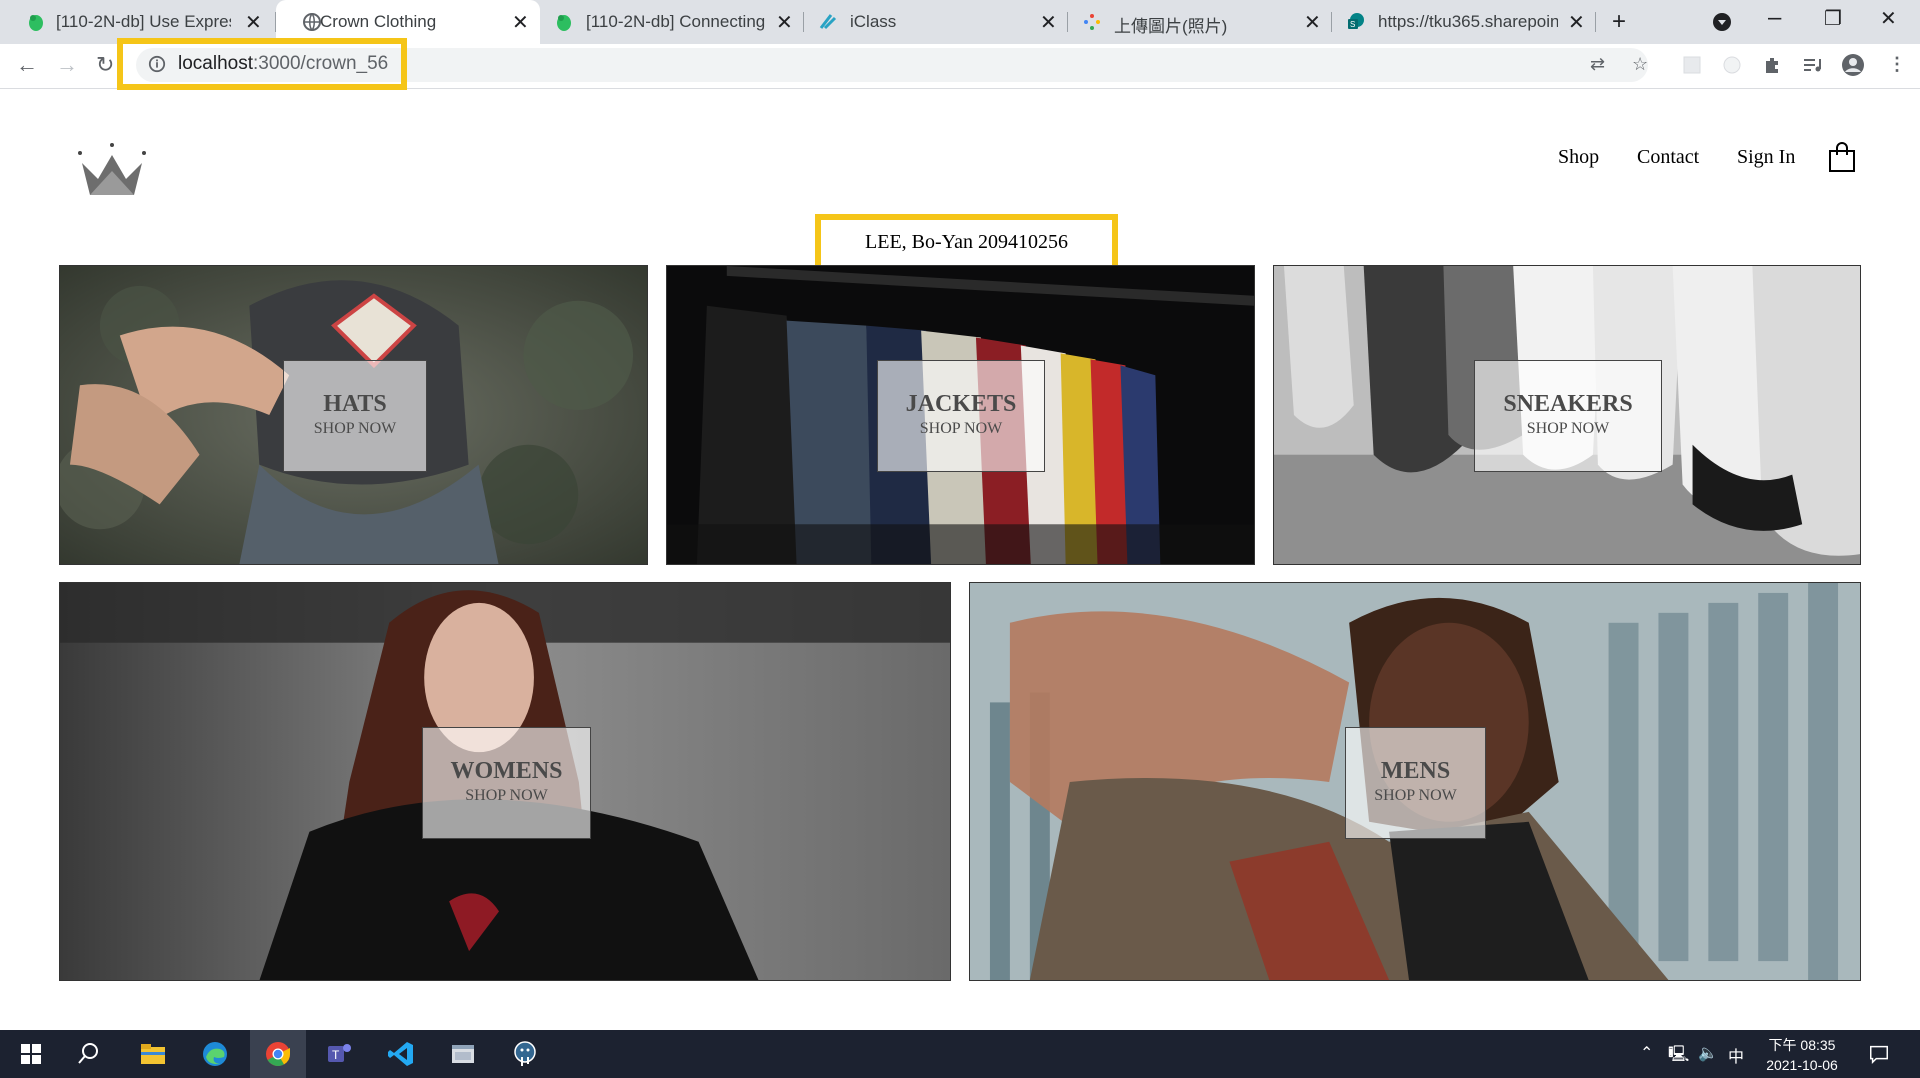 The height and width of the screenshot is (1078, 1920). Describe the element at coordinates (336, 1055) in the screenshot. I see `svg-text: T` at that location.